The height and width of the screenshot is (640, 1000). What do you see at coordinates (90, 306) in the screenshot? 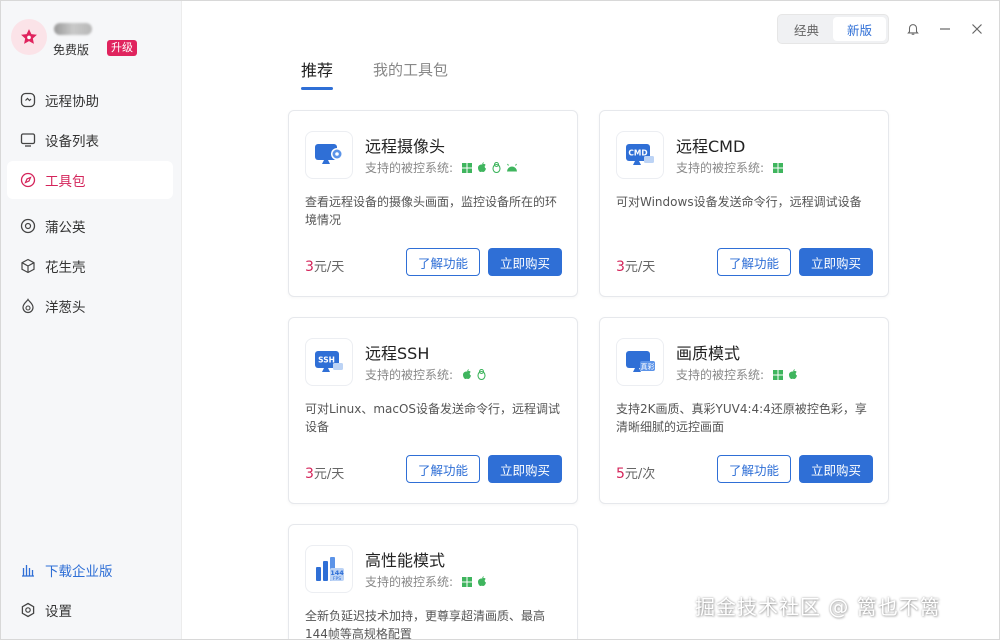
I see `sidebar-item-onion: 洋葱头` at bounding box center [90, 306].